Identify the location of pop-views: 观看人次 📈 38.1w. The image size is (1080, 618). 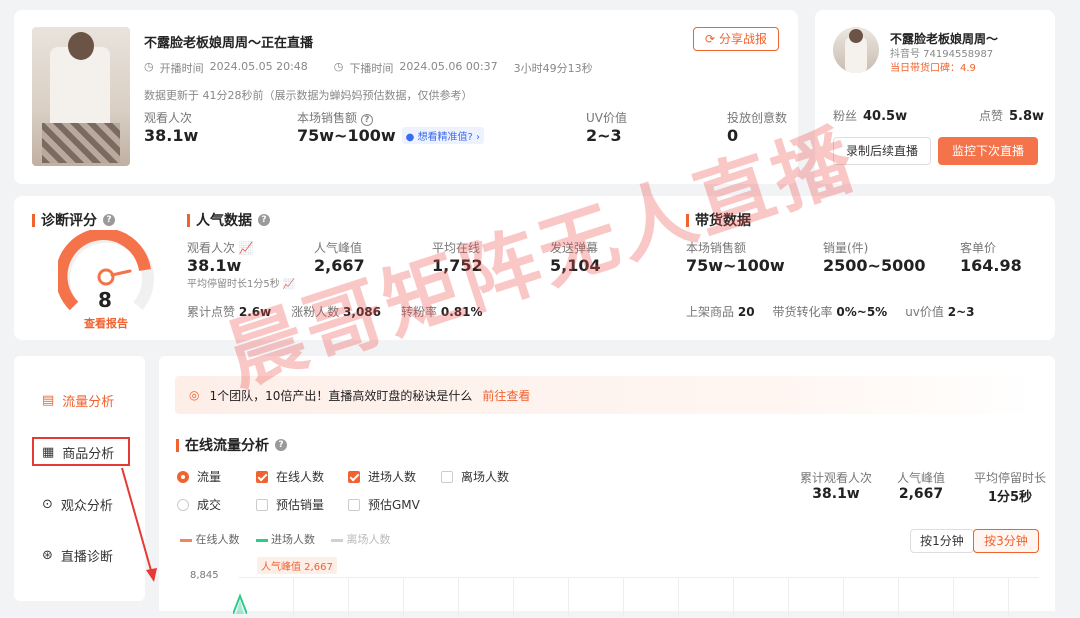
(220, 258).